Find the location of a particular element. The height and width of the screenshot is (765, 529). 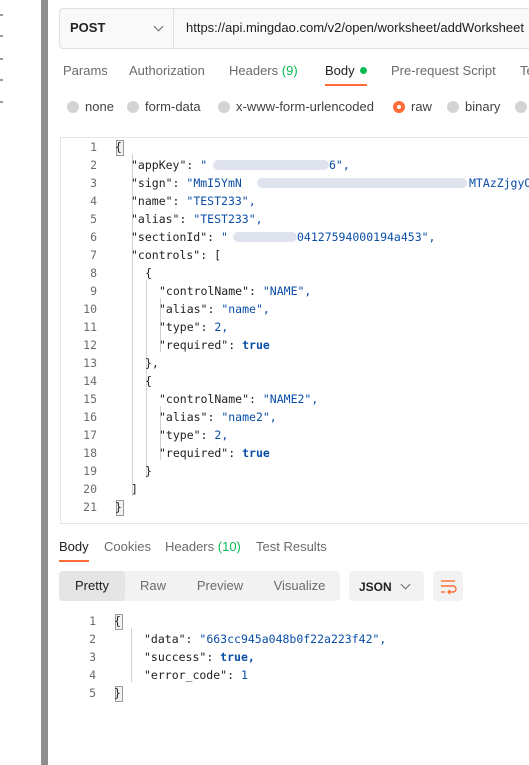

tab-tests: Te is located at coordinates (524, 70).